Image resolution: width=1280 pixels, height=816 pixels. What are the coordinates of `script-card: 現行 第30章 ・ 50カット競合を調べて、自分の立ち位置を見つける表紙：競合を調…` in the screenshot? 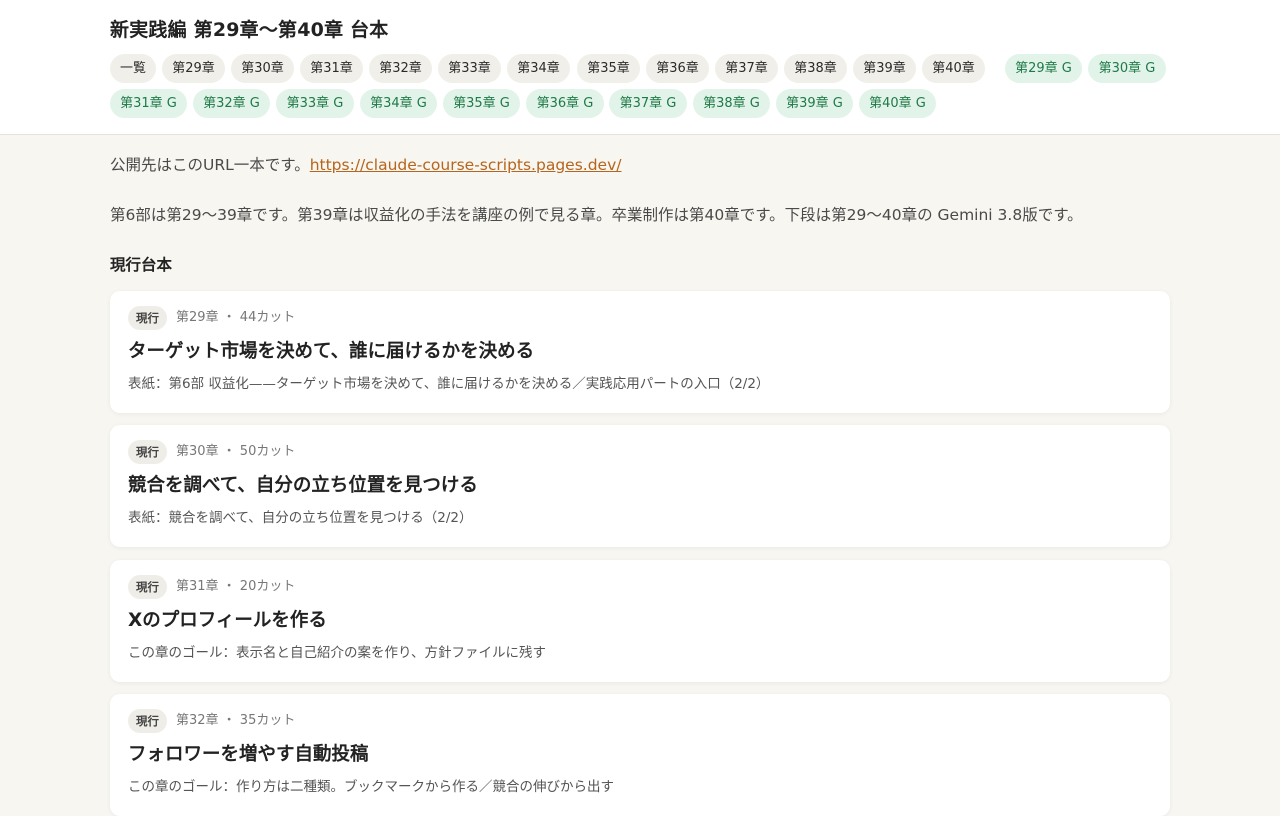 It's located at (640, 486).